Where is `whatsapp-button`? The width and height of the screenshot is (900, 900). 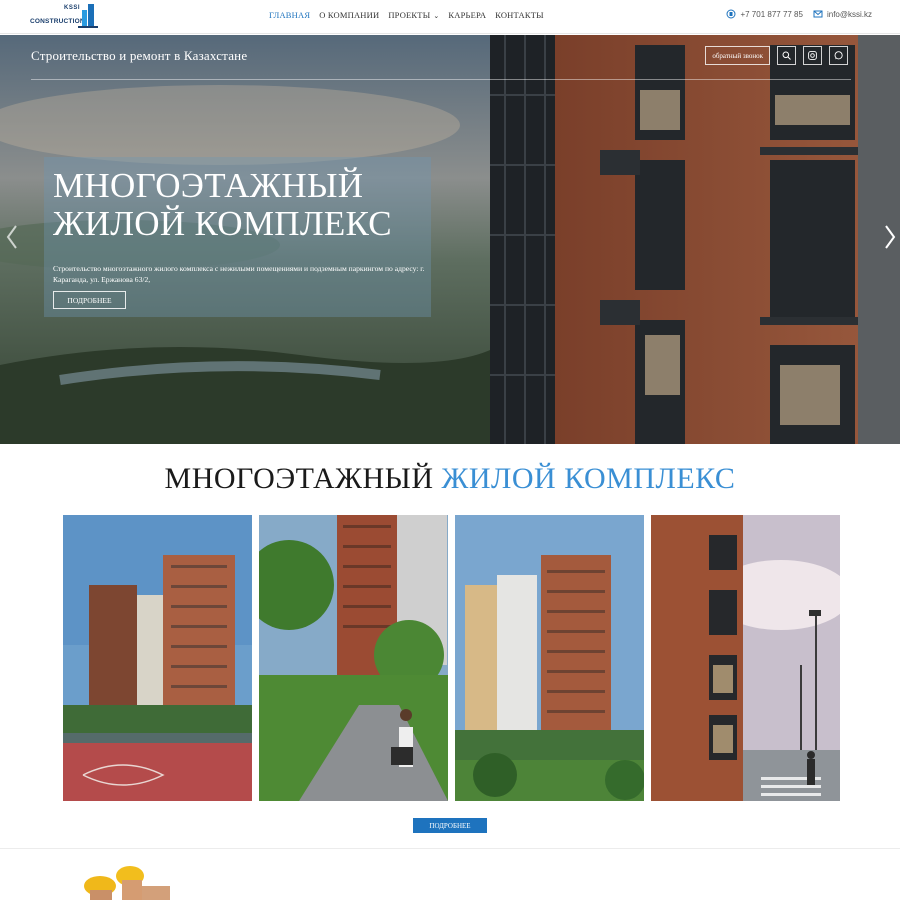
whatsapp-button is located at coordinates (838, 55).